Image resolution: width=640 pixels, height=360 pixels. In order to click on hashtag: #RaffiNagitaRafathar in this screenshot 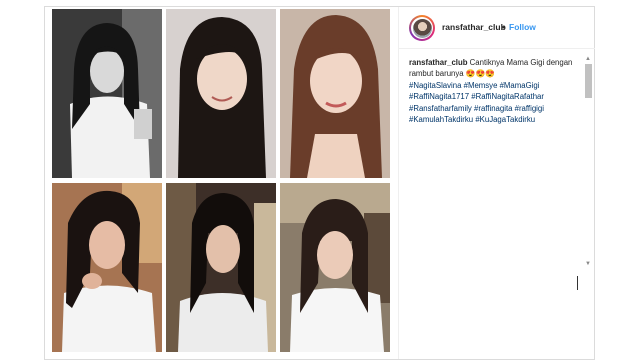, I will do `click(507, 96)`.